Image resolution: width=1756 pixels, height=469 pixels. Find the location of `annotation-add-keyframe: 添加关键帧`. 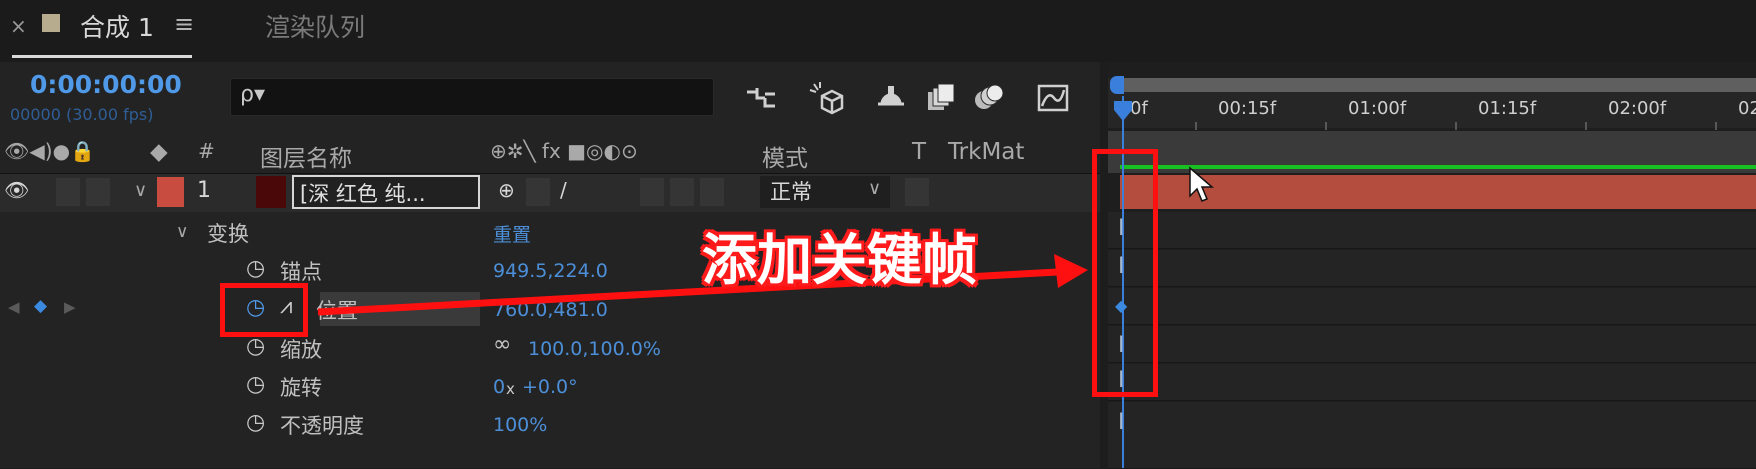

annotation-add-keyframe: 添加关键帧 is located at coordinates (840, 260).